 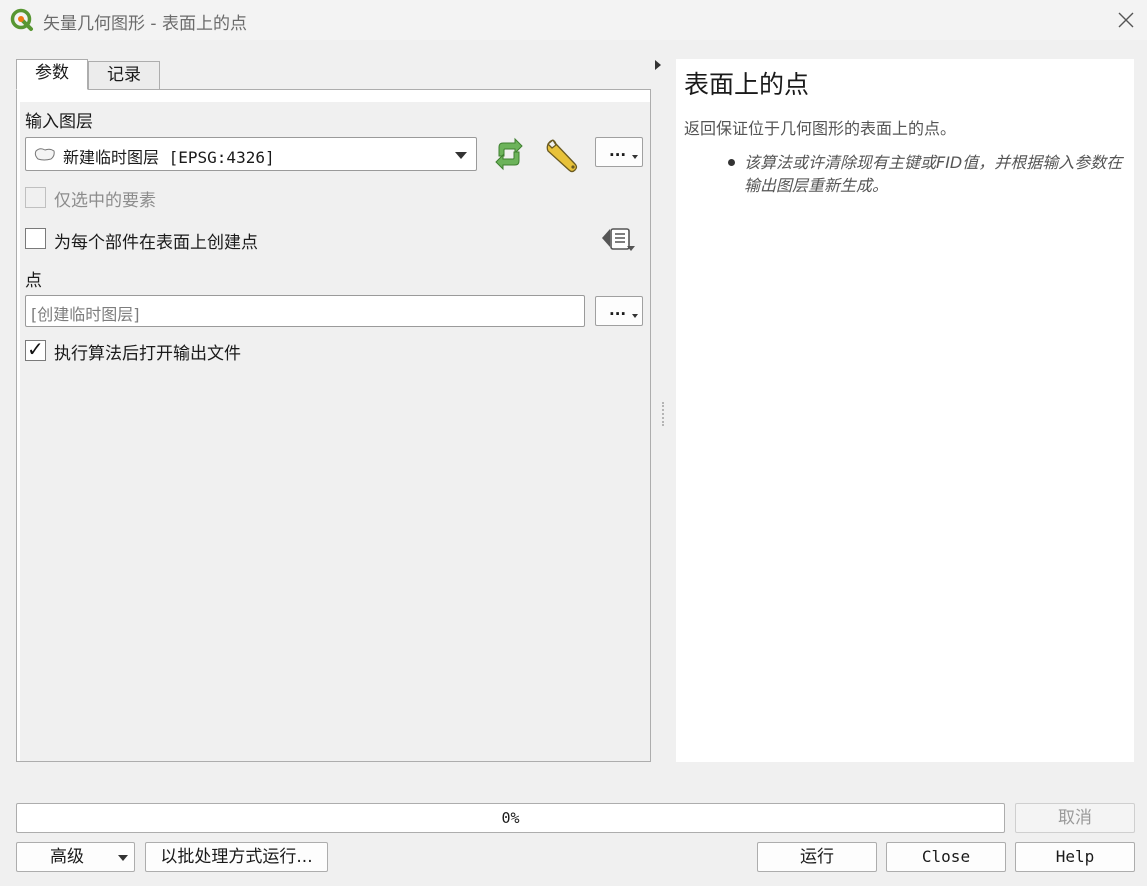 What do you see at coordinates (169, 157) in the screenshot?
I see `input-layer-value: 新建临时图层 [EPSG:4326]` at bounding box center [169, 157].